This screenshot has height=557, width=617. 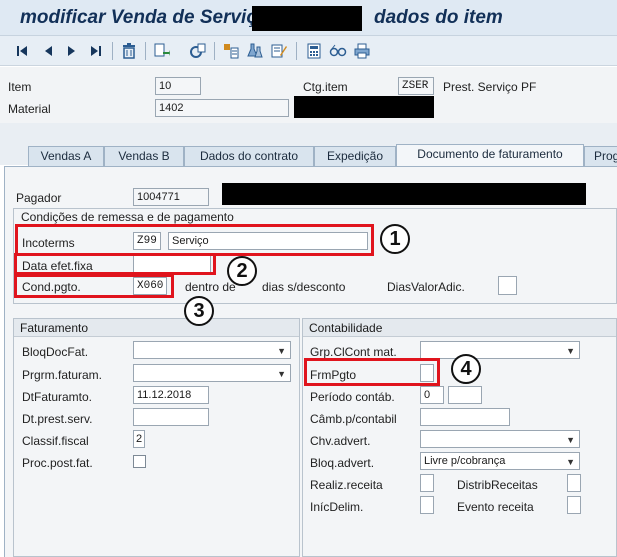 What do you see at coordinates (465, 417) in the screenshot?
I see `camb-contabil-field` at bounding box center [465, 417].